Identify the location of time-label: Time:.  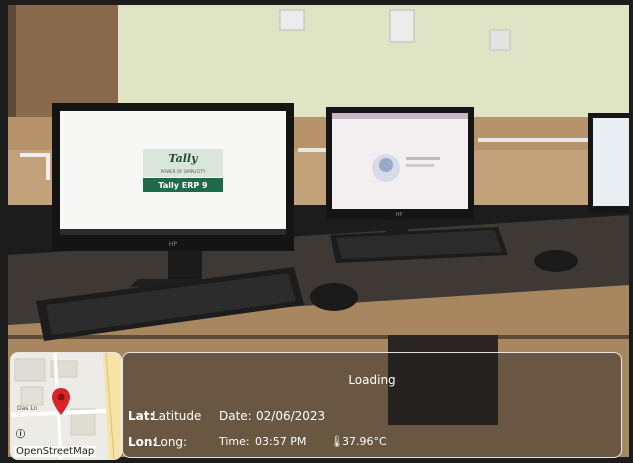
(234, 441).